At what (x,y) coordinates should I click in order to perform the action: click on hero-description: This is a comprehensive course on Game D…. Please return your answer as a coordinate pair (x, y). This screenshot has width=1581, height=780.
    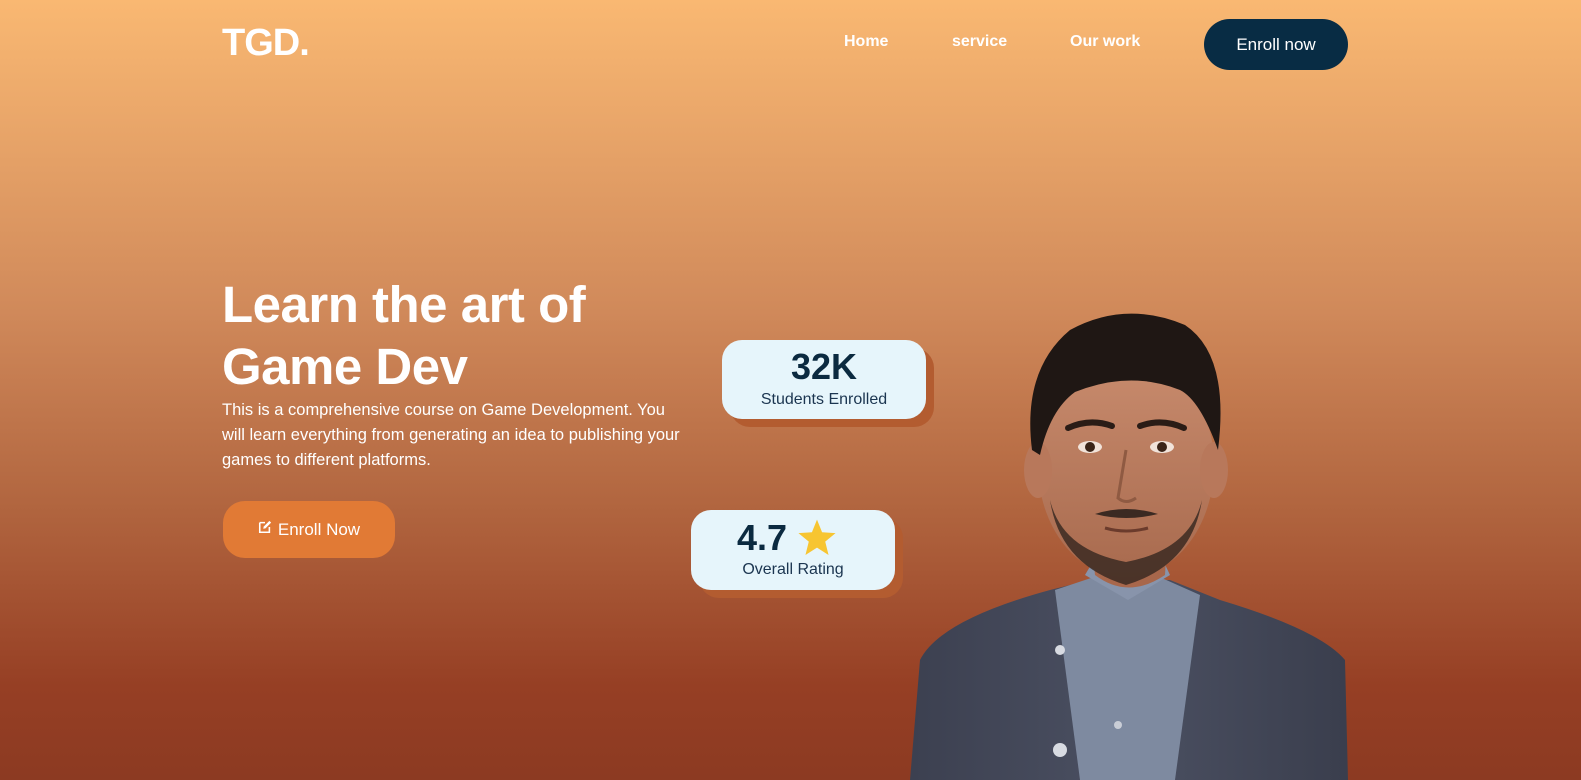
    Looking at the image, I should click on (451, 435).